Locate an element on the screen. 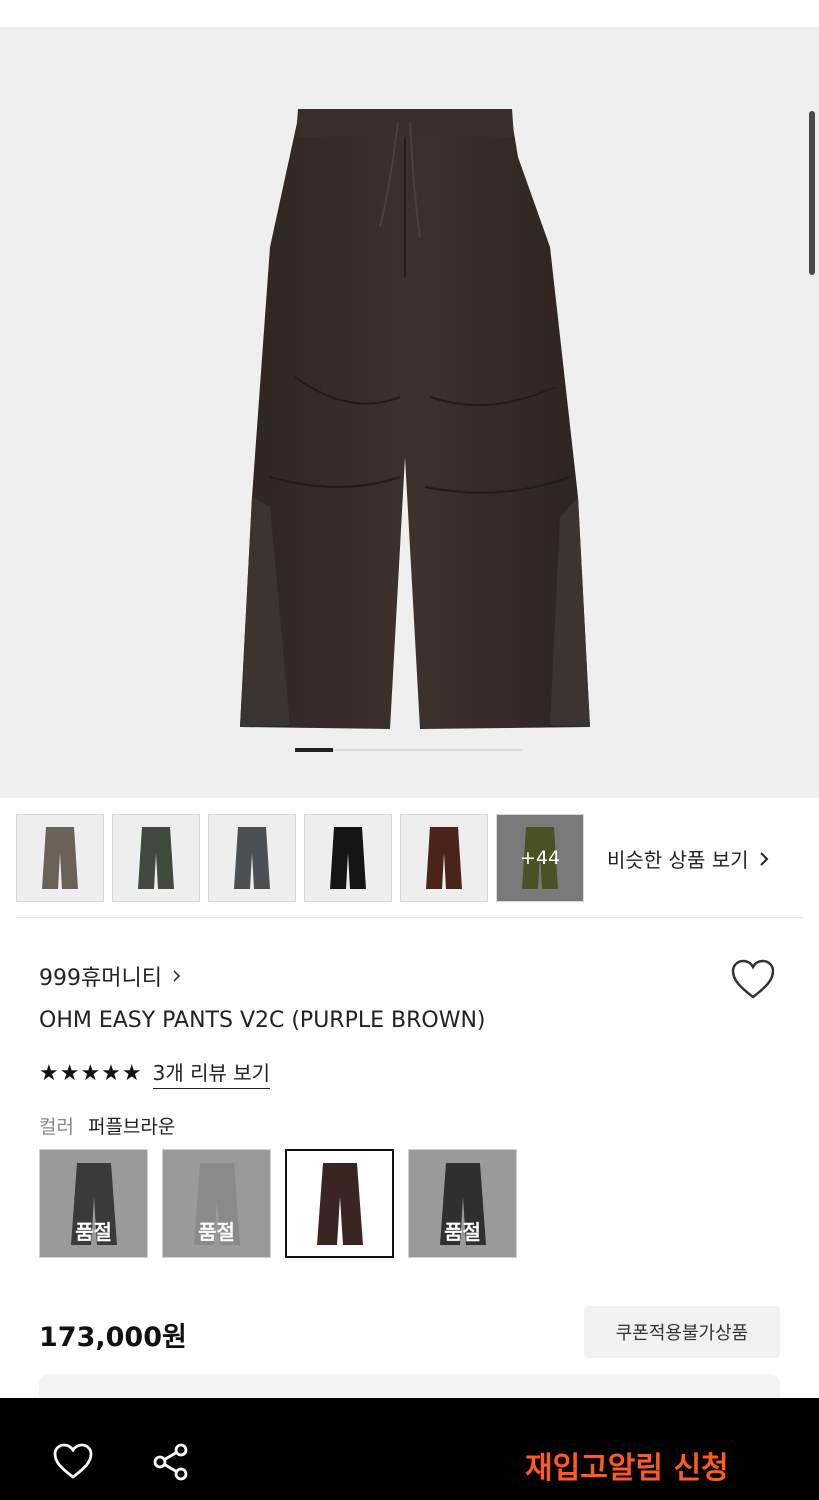 This screenshot has width=819, height=1500. brand-name: 999휴머니티 is located at coordinates (100, 978).